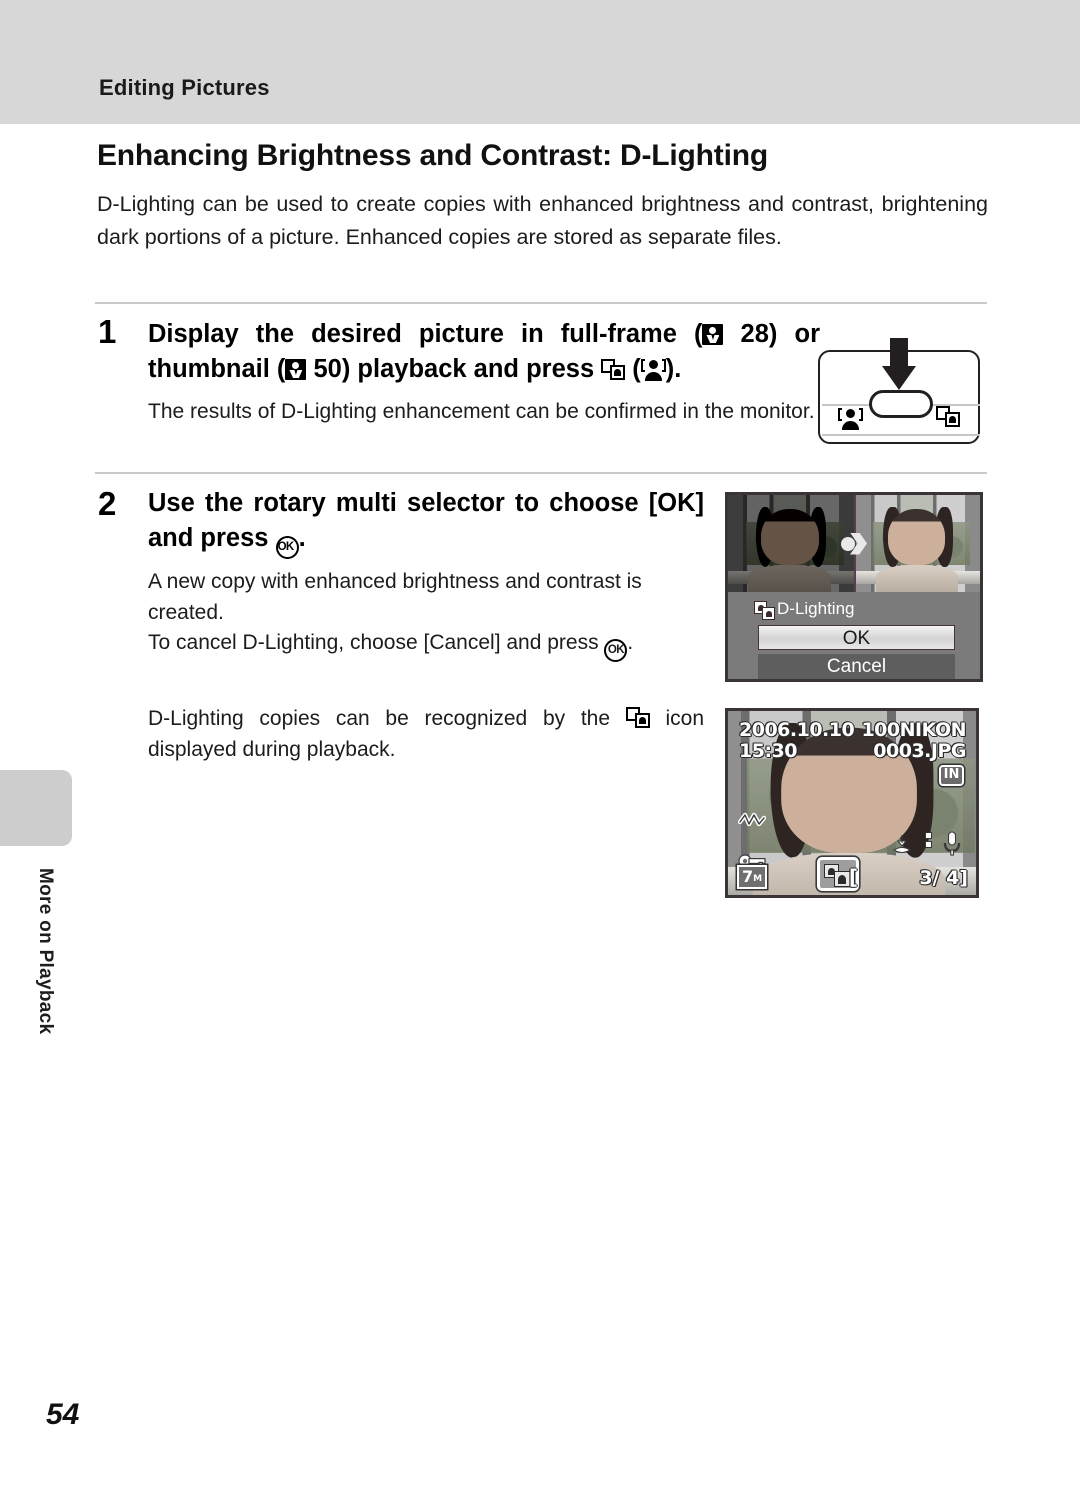  I want to click on vibration-reduction-icon, so click(752, 820).